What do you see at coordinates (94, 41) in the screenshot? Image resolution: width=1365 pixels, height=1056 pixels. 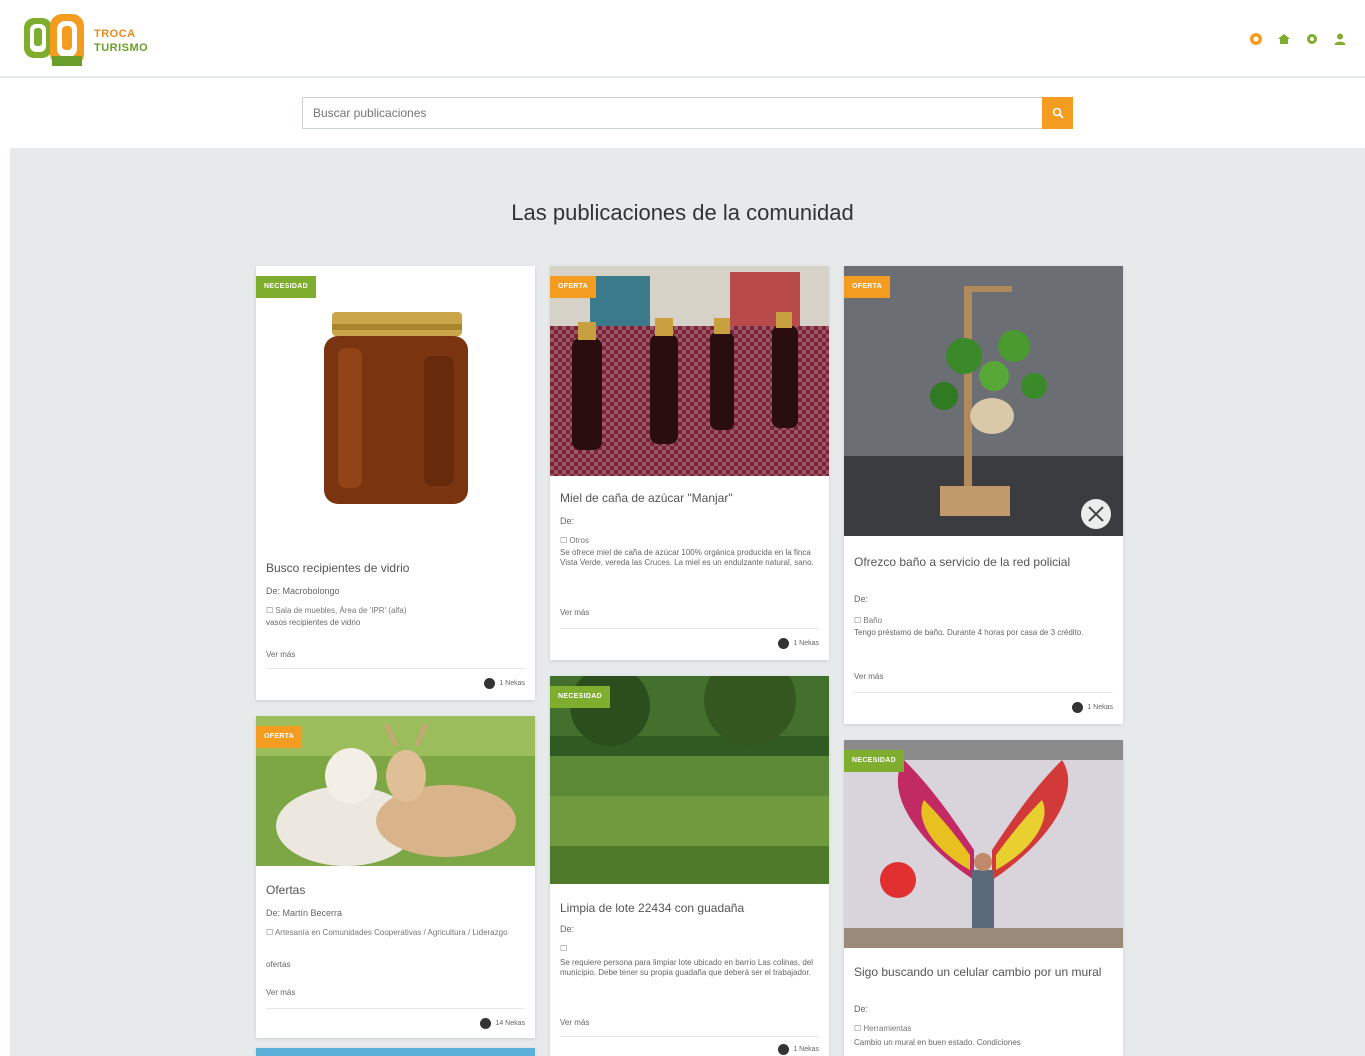 I see `site-logo: TROCA TURISMO` at bounding box center [94, 41].